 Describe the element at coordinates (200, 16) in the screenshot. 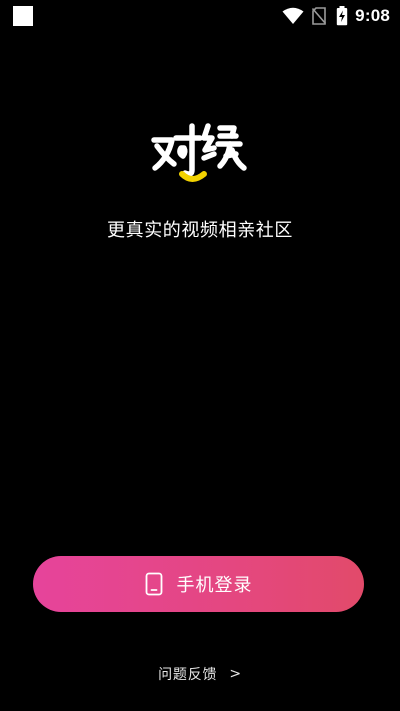

I see `status-bar: 9:08` at that location.